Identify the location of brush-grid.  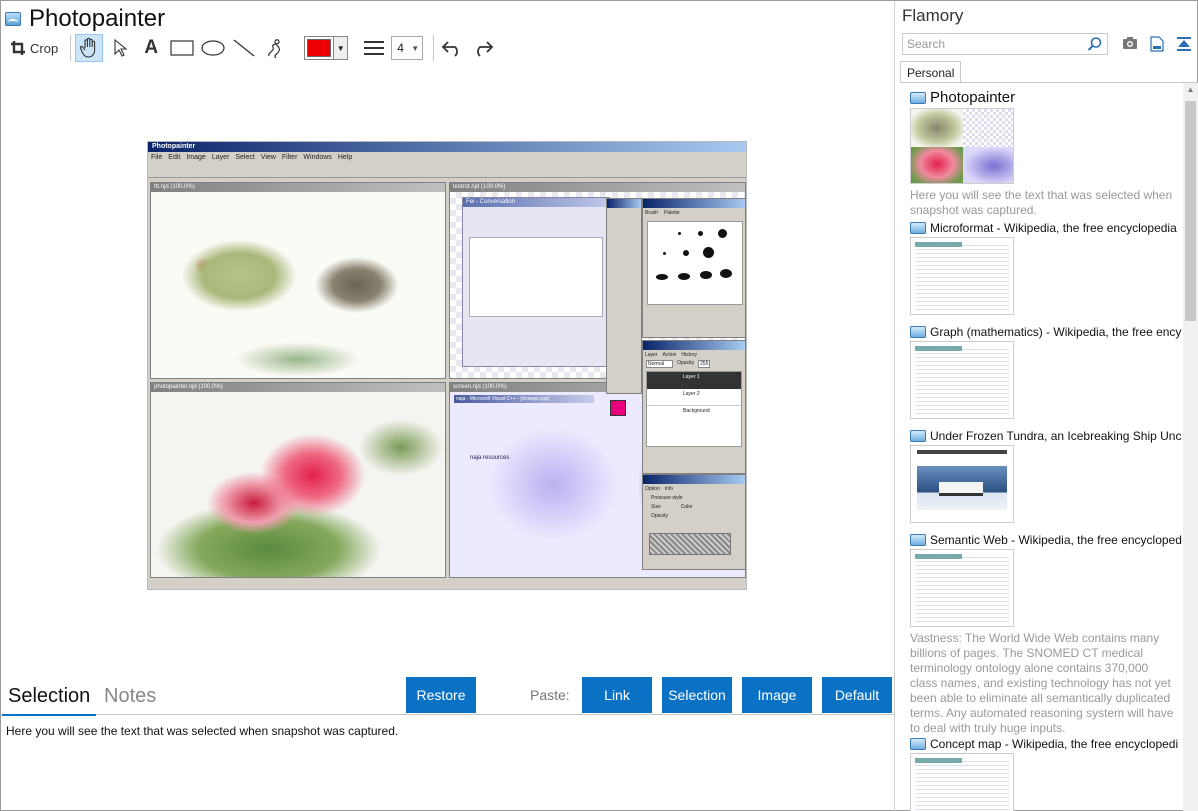
(695, 263).